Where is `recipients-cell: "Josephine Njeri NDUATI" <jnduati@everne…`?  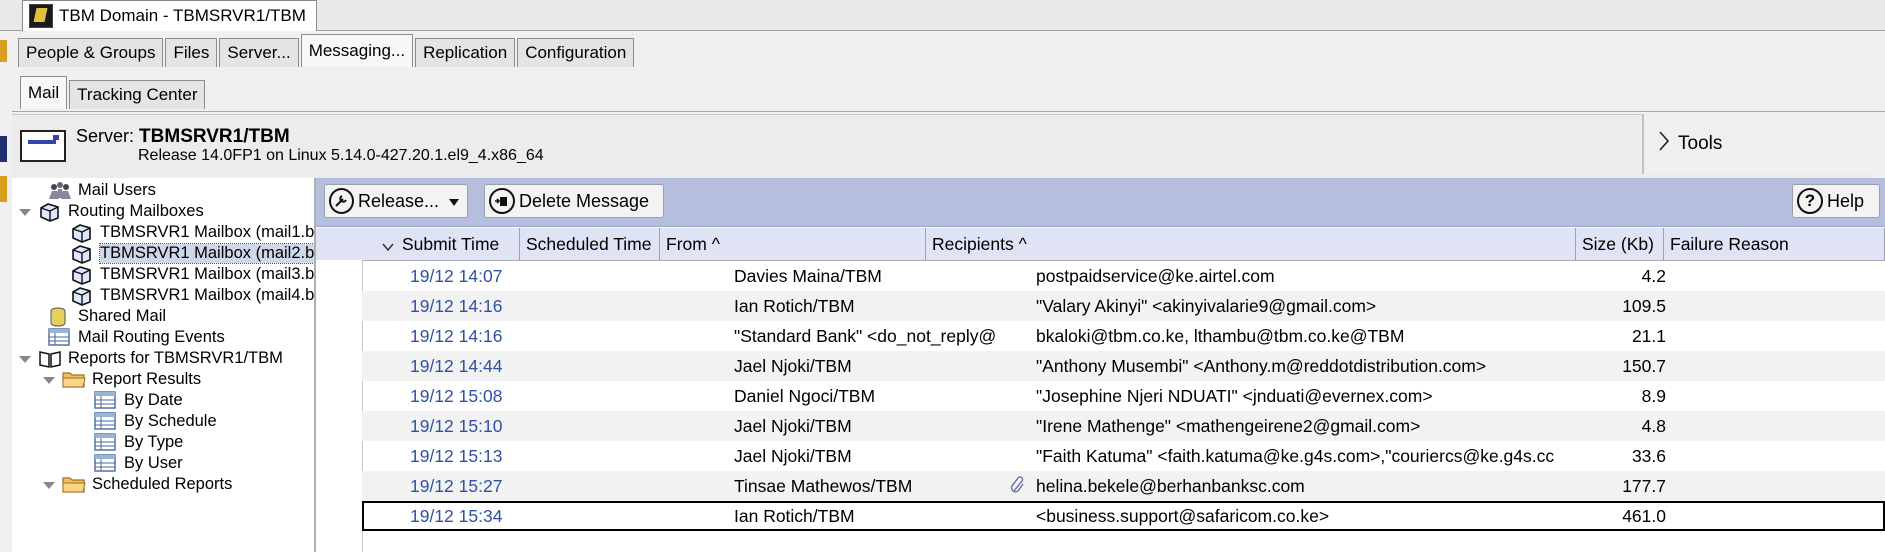 recipients-cell: "Josephine Njeri NDUATI" <jnduati@everne… is located at coordinates (1234, 396).